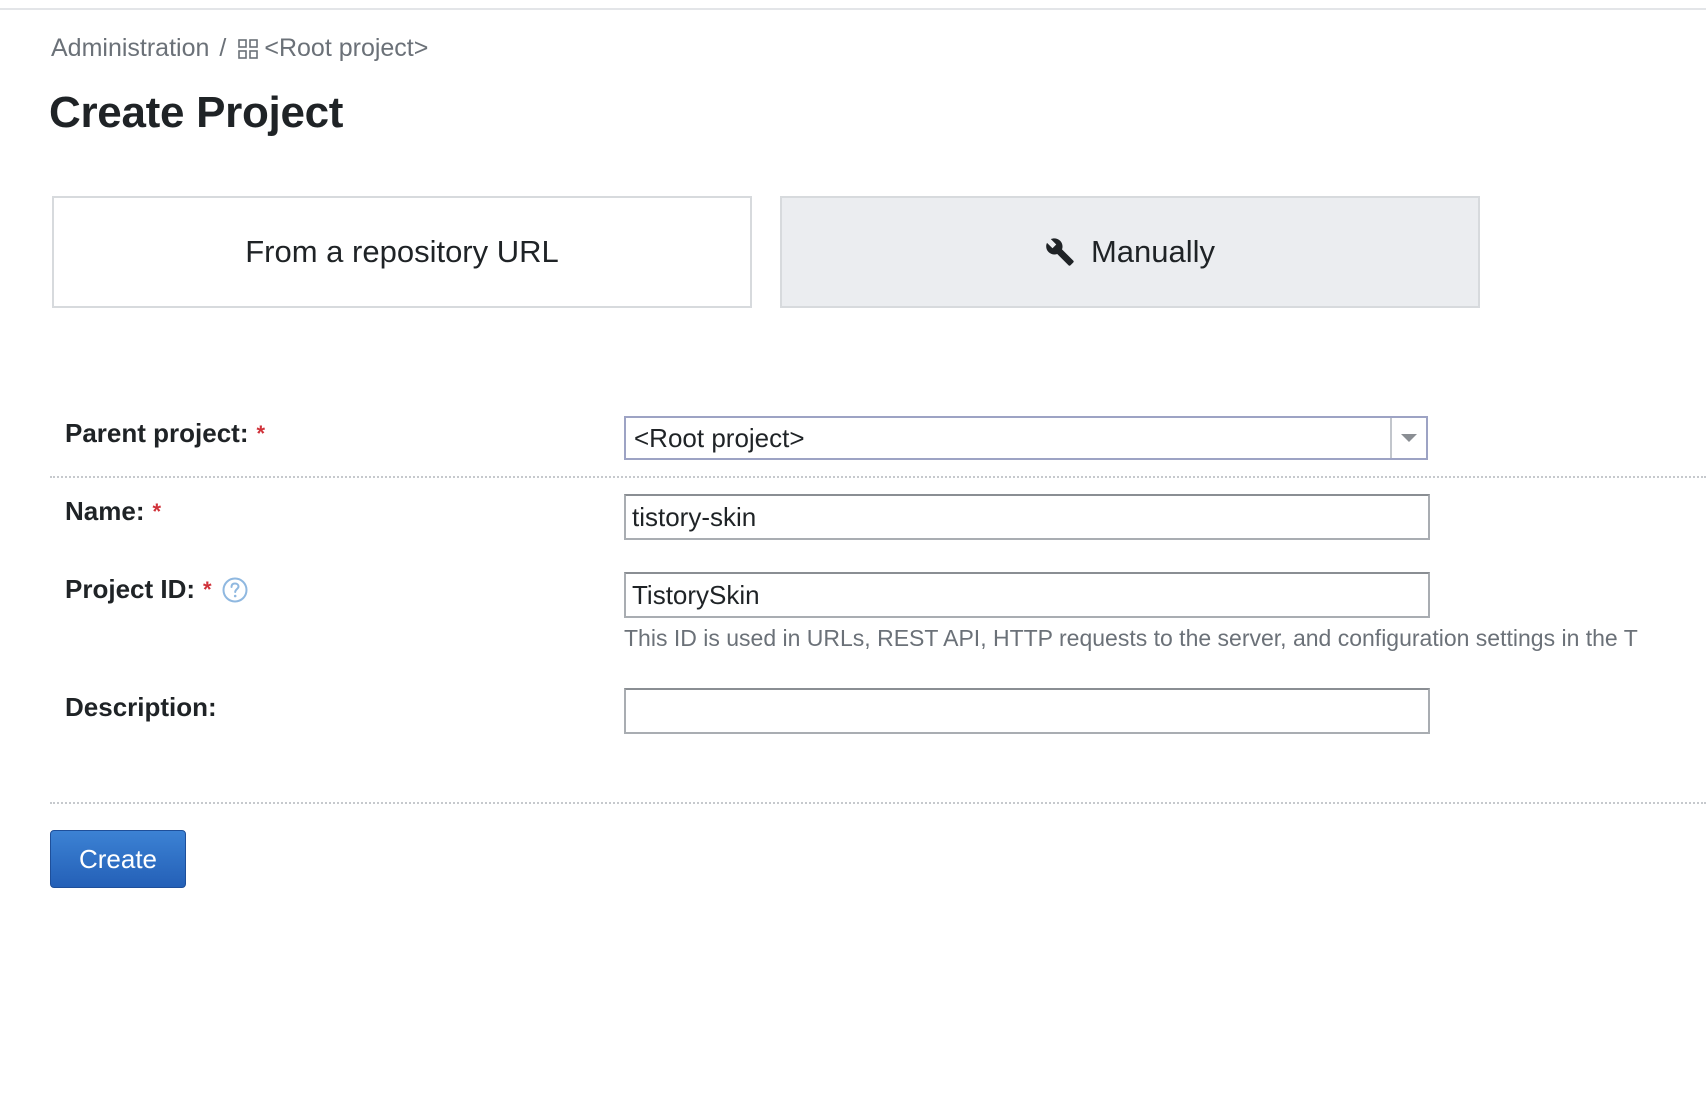  I want to click on name-input: tistory-skin, so click(1027, 517).